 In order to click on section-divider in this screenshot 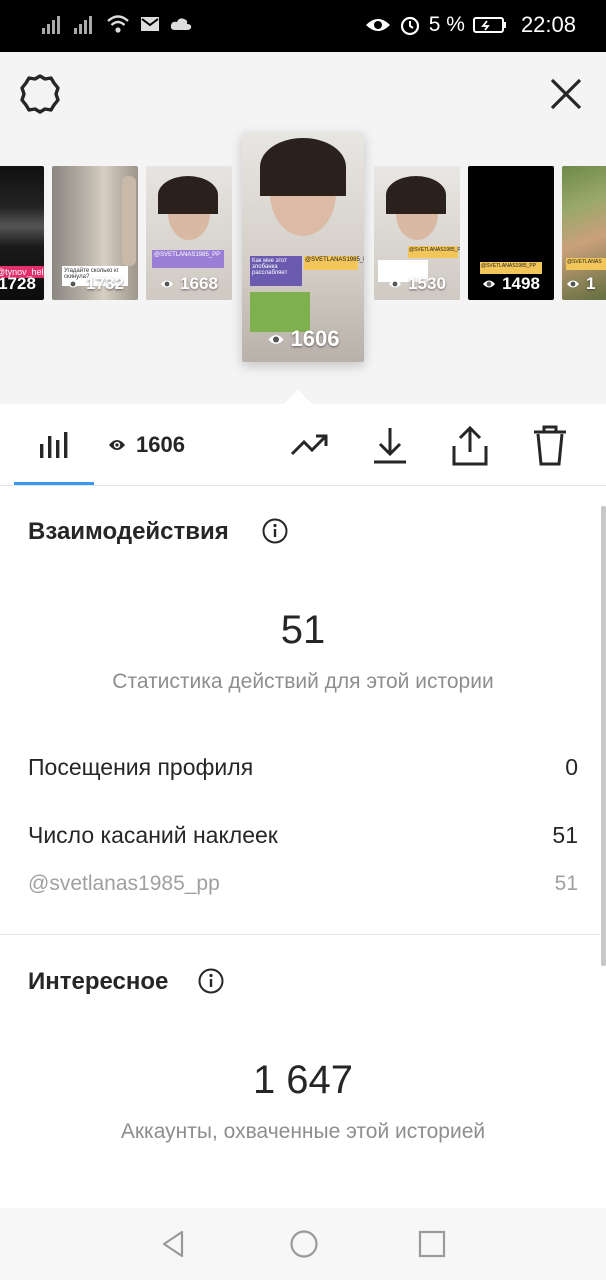, I will do `click(300, 934)`.